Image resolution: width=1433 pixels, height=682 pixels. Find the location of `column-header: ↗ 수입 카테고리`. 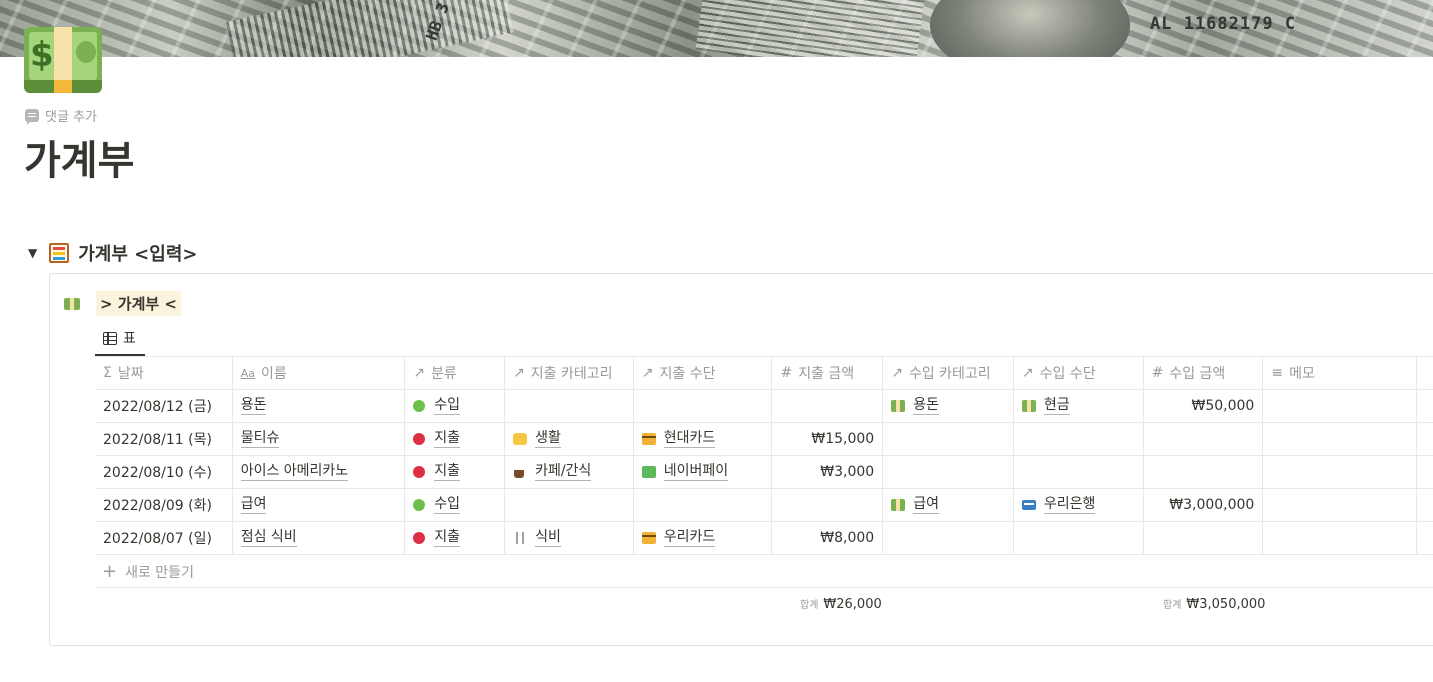

column-header: ↗ 수입 카테고리 is located at coordinates (948, 373).